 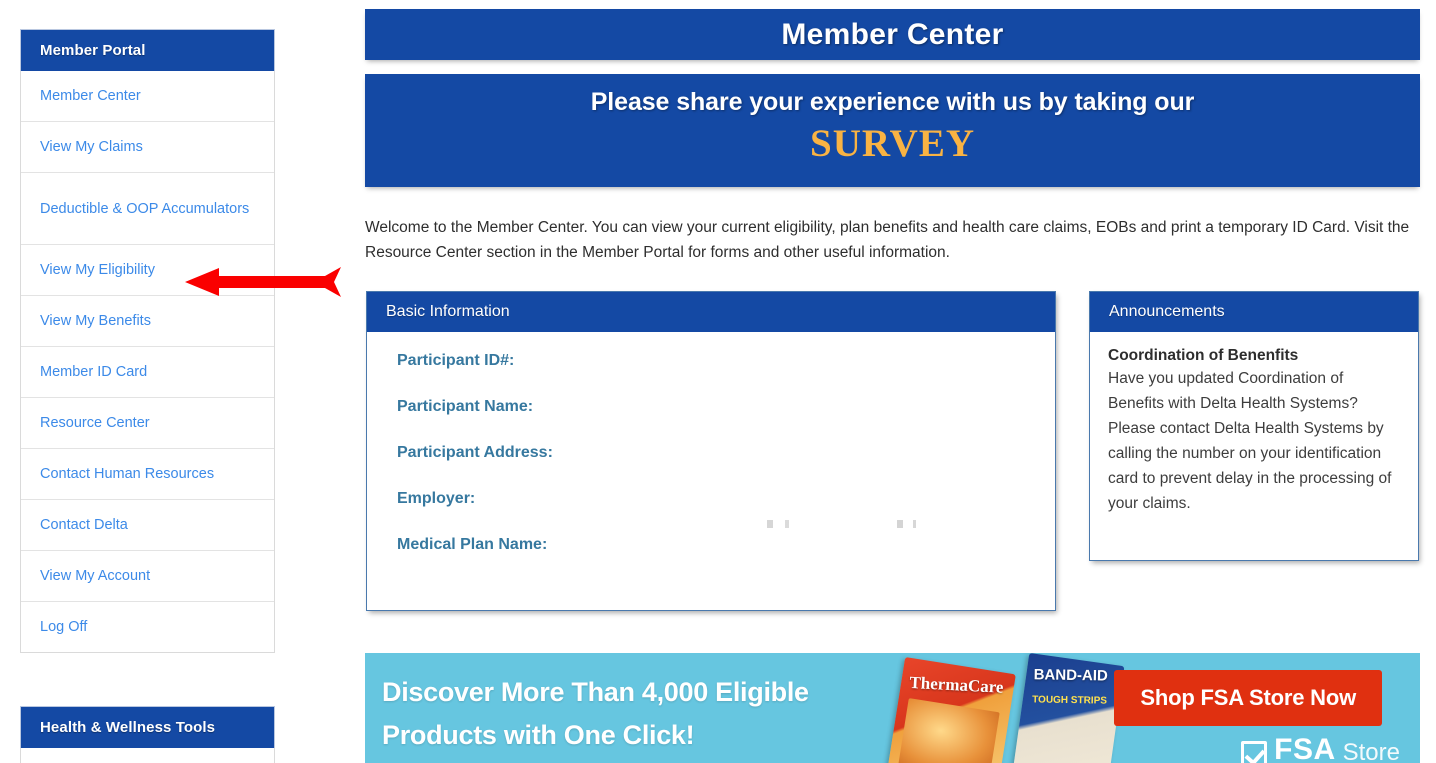 I want to click on announcements-card-header: Announcements, so click(x=1254, y=312).